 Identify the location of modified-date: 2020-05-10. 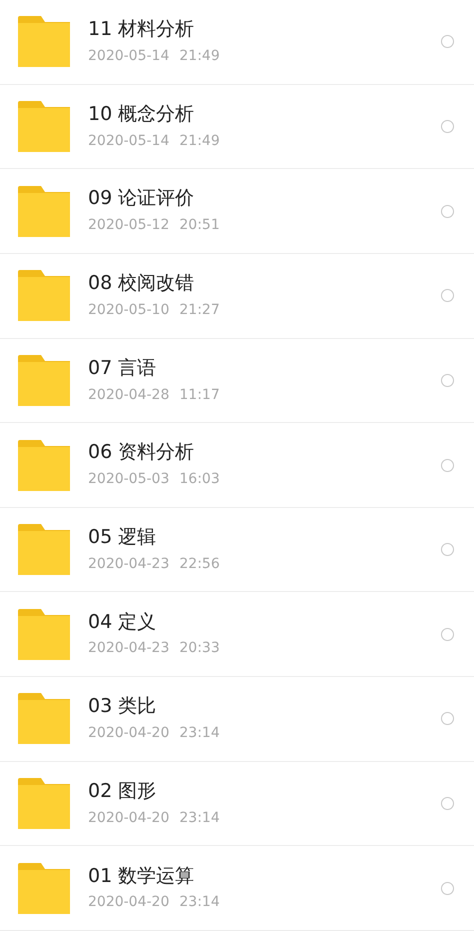
(129, 311).